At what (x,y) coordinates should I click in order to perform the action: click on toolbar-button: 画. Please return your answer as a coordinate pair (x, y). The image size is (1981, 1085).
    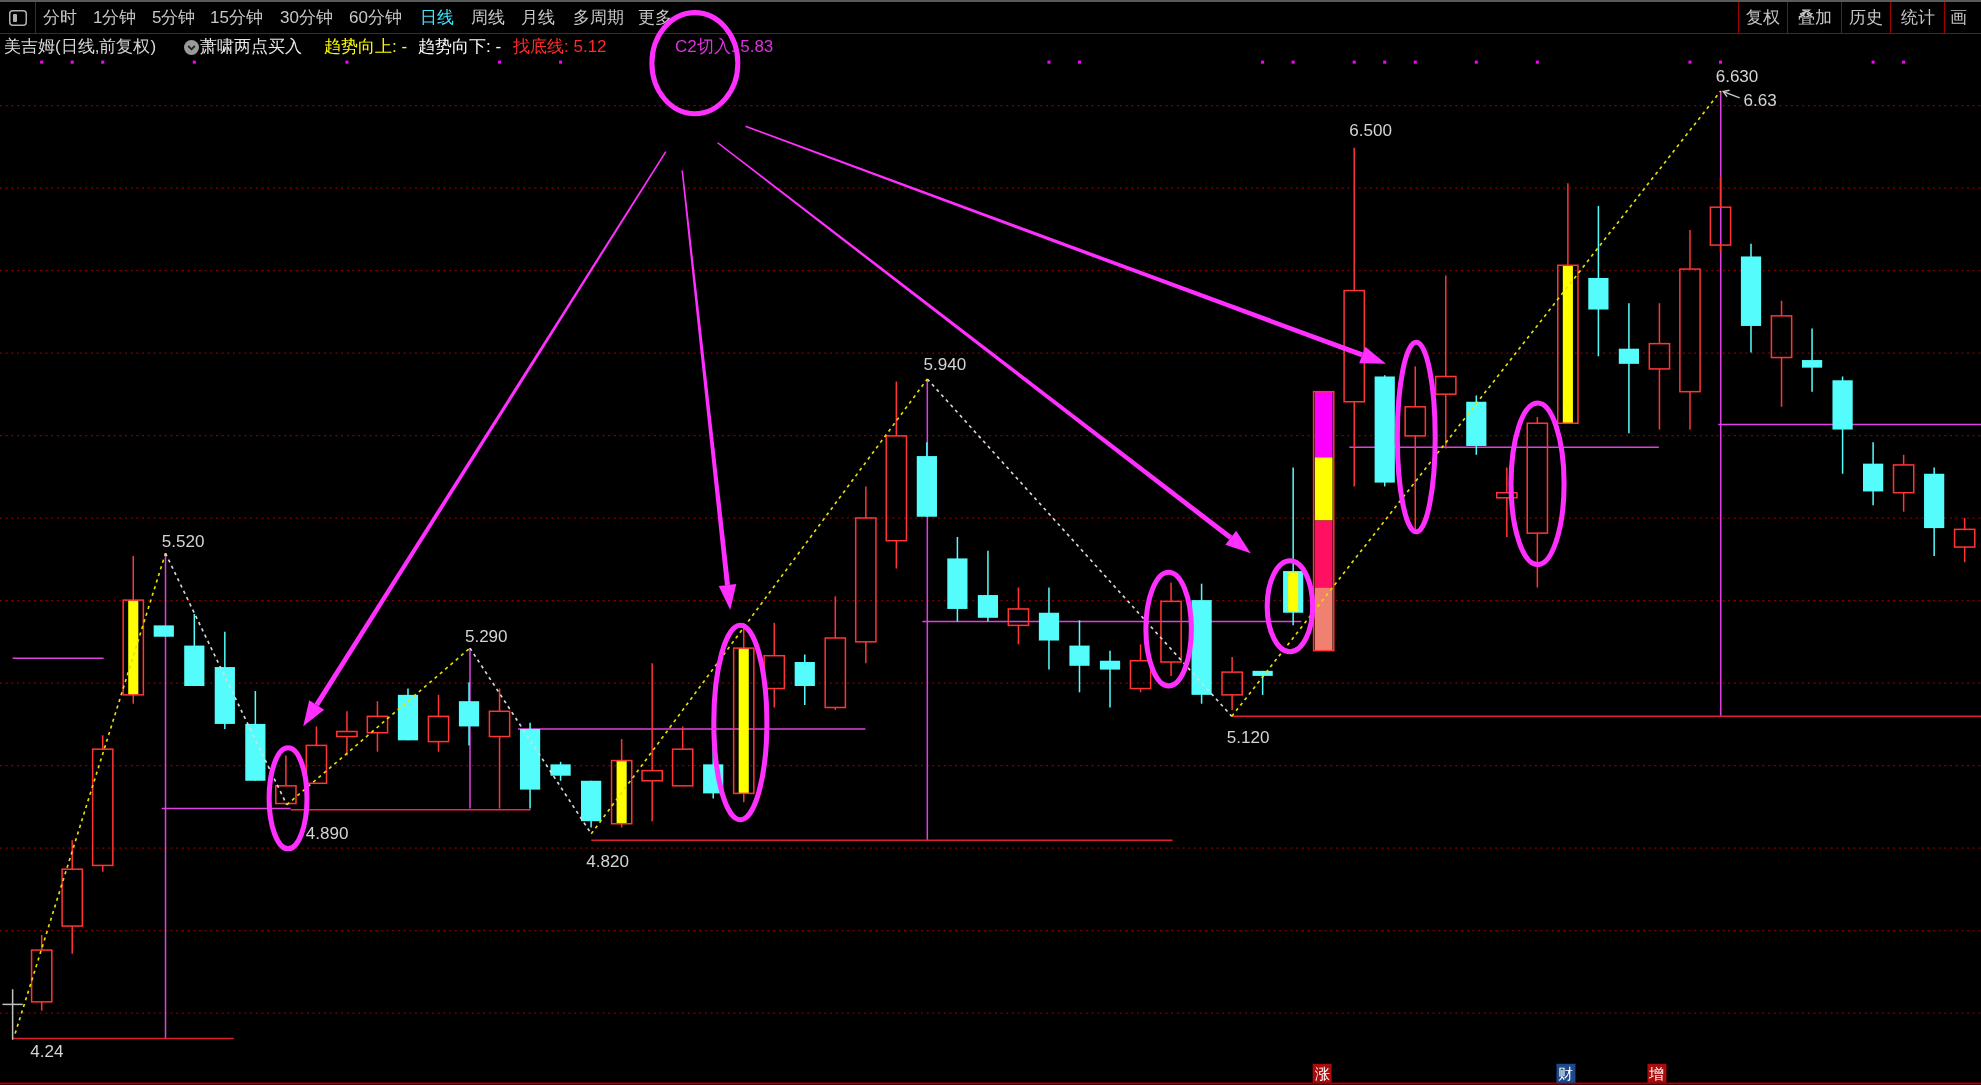
    Looking at the image, I should click on (1962, 17).